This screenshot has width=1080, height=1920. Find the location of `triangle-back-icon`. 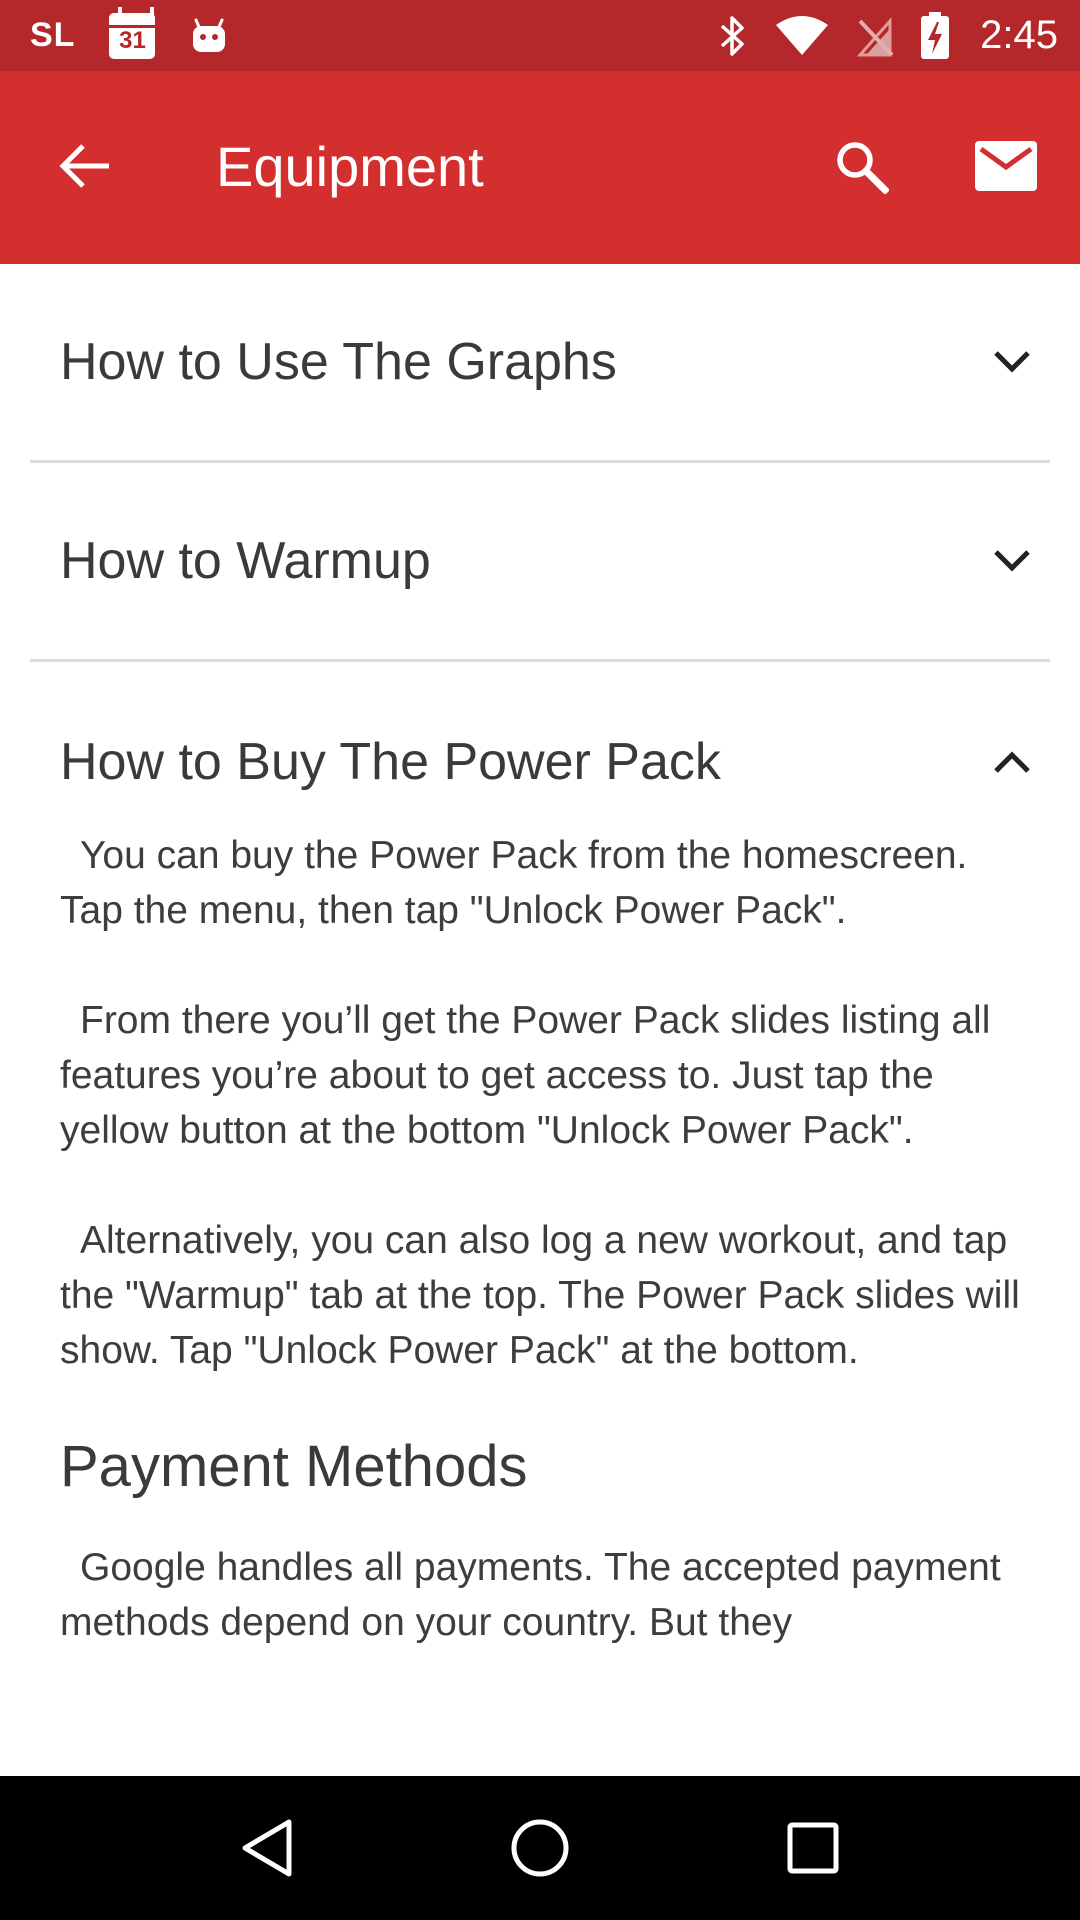

triangle-back-icon is located at coordinates (267, 1848).